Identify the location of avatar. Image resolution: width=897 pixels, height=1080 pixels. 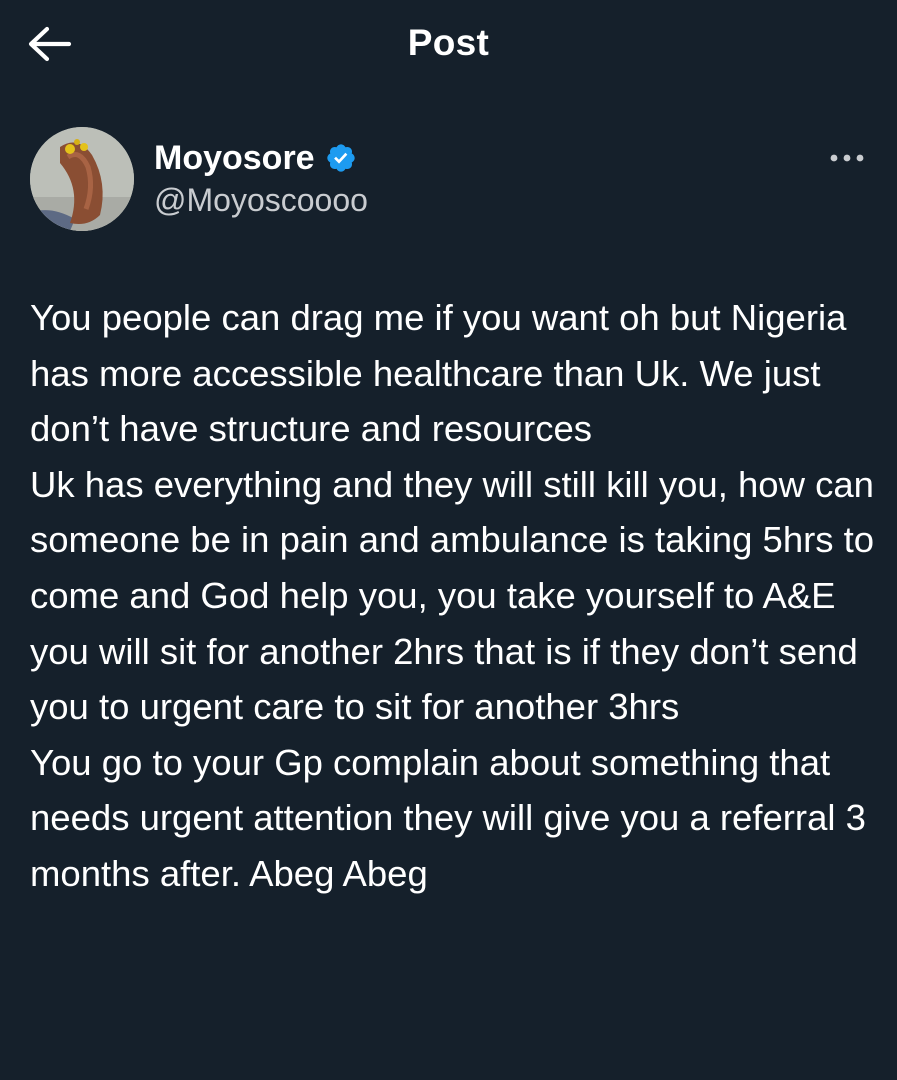
(82, 179).